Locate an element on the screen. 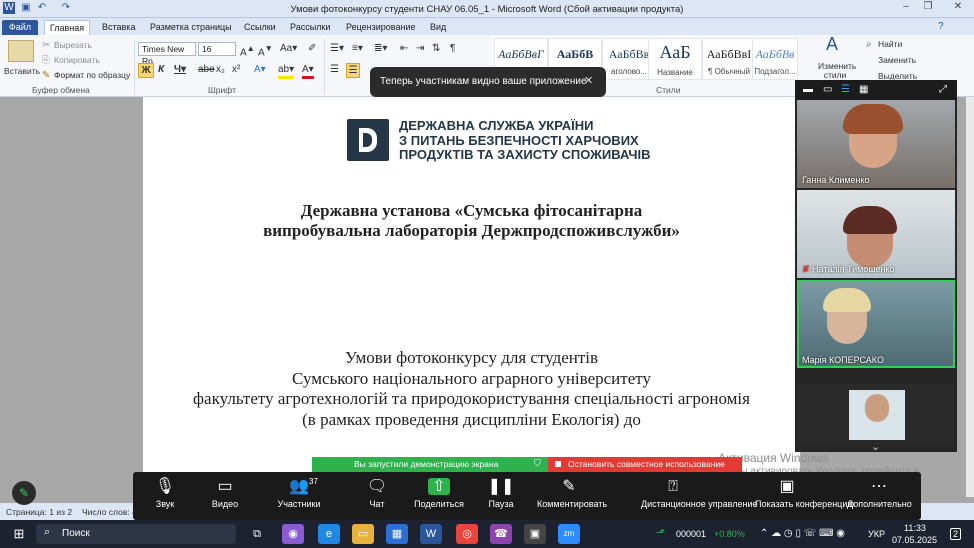 This screenshot has width=974, height=548. find-button: Найти is located at coordinates (890, 44).